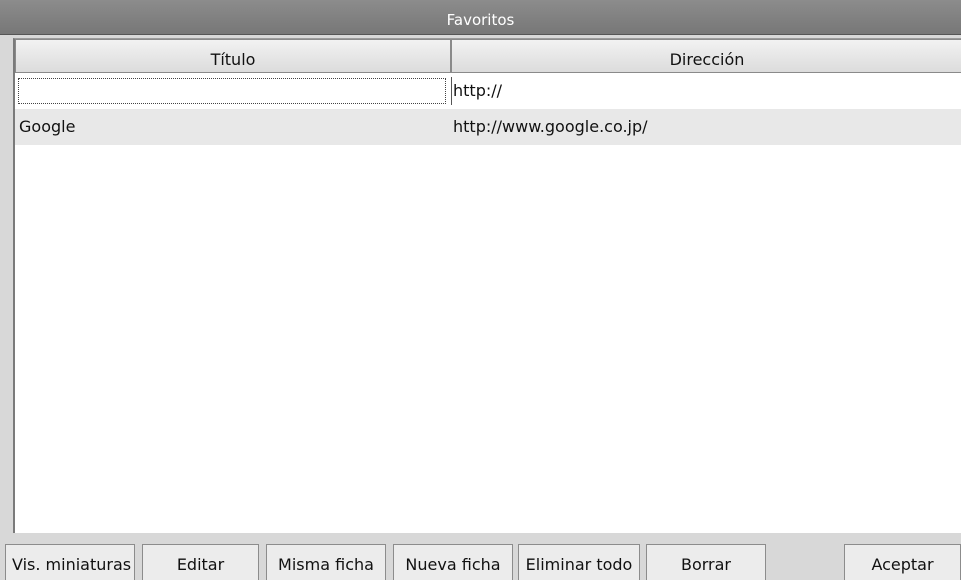  I want to click on table-row: Google http://www.google.co.jp/, so click(488, 127).